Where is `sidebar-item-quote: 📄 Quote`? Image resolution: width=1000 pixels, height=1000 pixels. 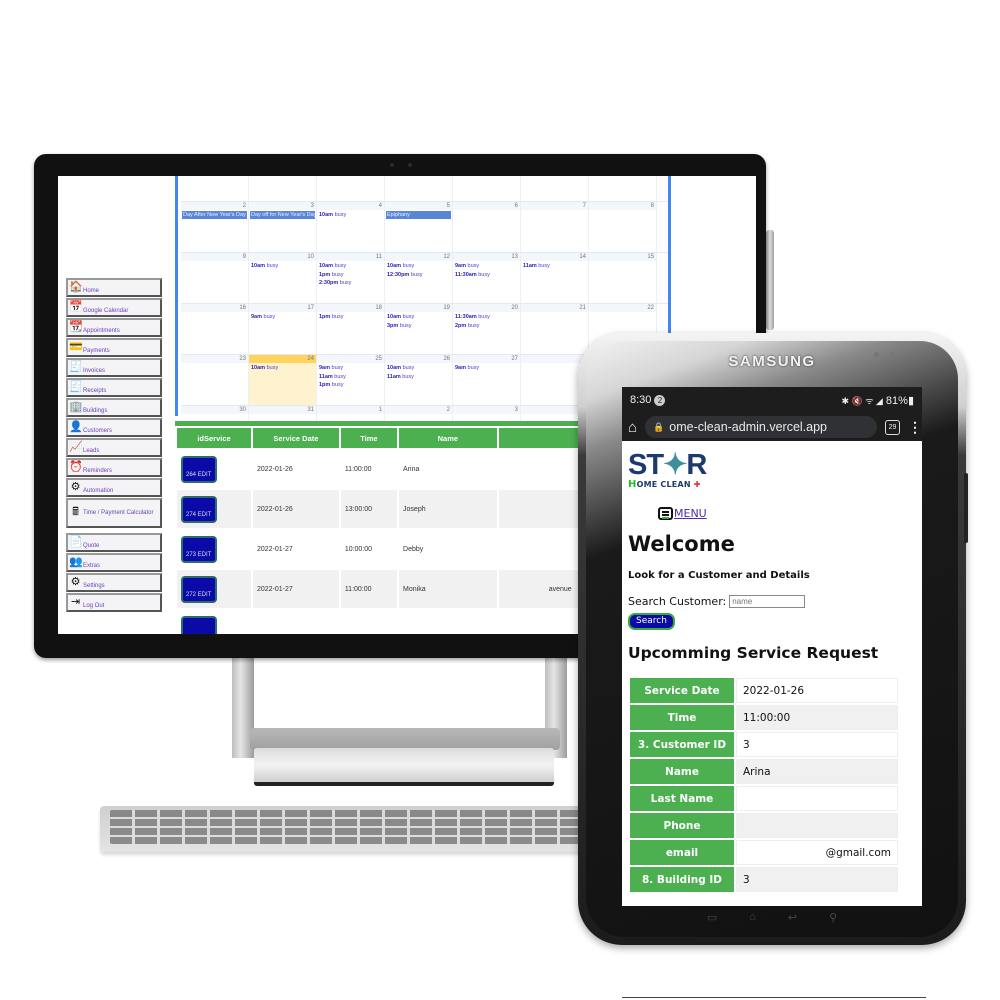 sidebar-item-quote: 📄 Quote is located at coordinates (114, 542).